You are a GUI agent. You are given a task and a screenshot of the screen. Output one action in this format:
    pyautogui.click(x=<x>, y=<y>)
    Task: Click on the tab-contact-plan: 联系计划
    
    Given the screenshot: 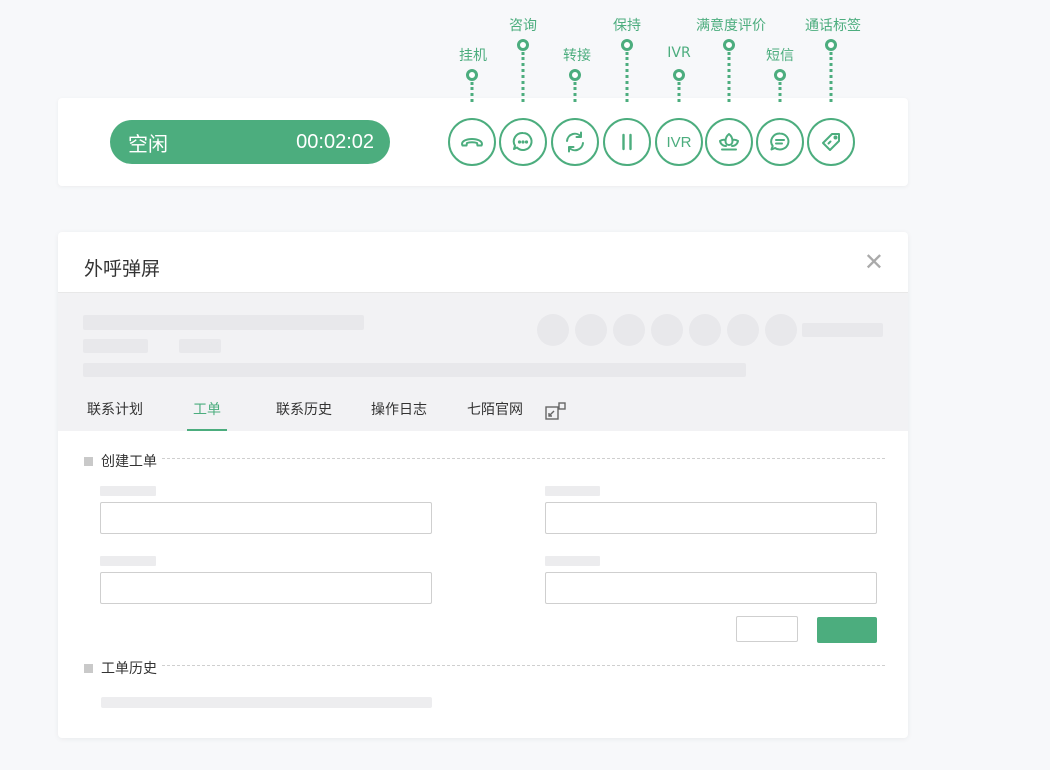 What is the action you would take?
    pyautogui.click(x=115, y=414)
    